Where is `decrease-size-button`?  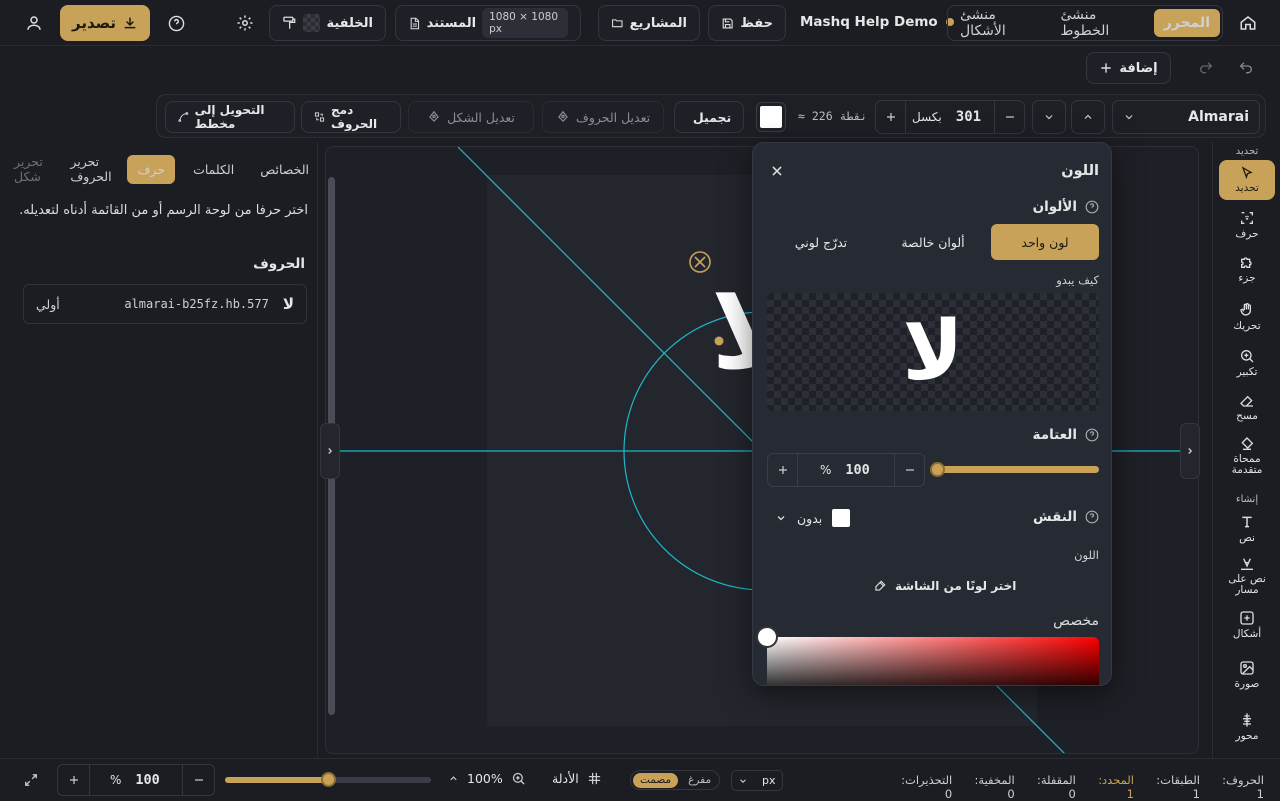
decrease-size-button is located at coordinates (1009, 117).